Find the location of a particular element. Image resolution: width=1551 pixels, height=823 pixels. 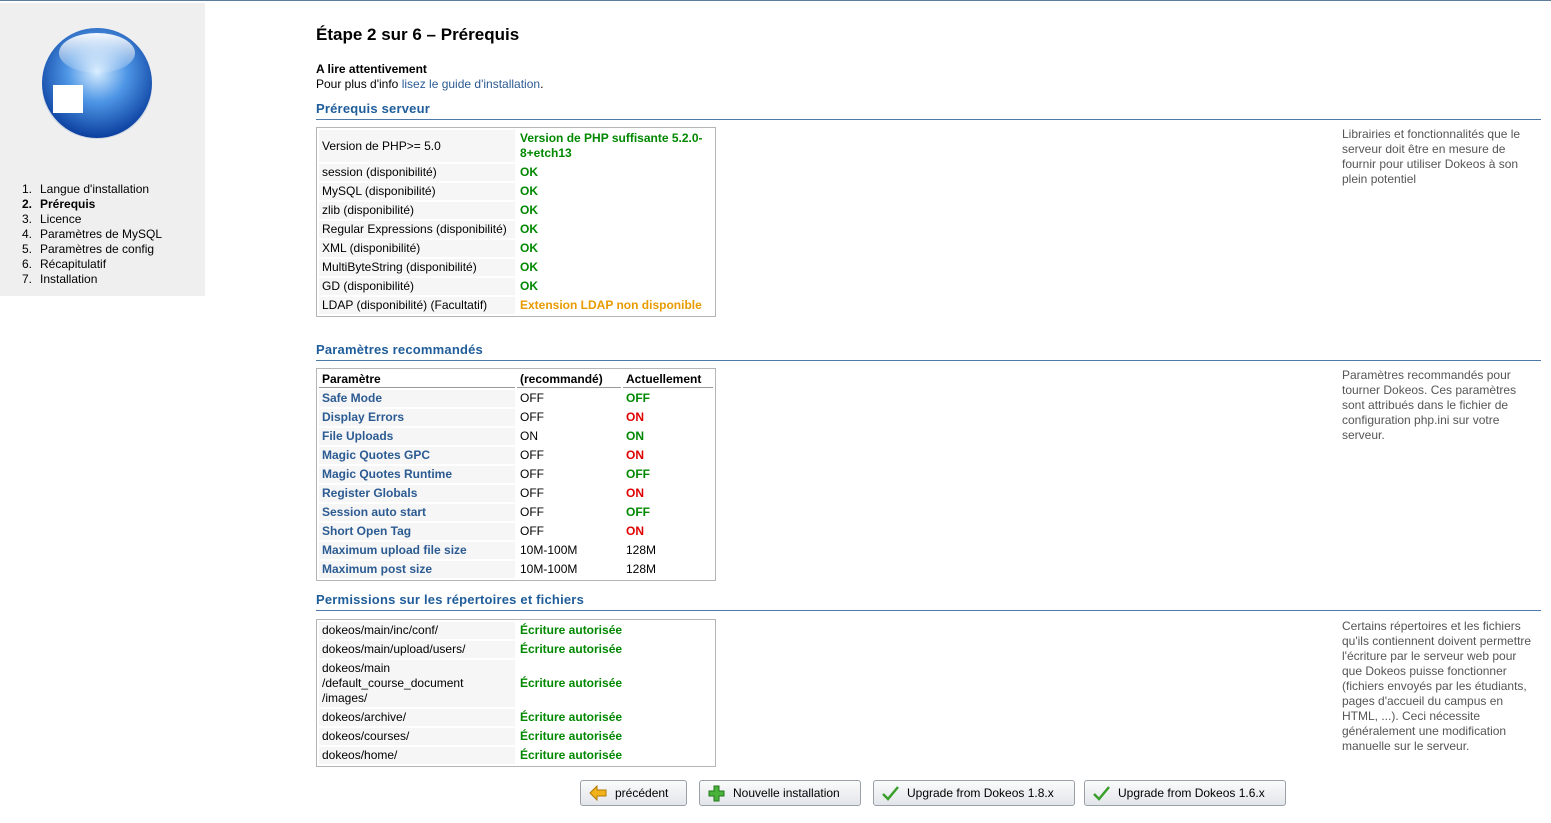

recommended-row: Magic Quotes GPC OFF ON is located at coordinates (516, 455).